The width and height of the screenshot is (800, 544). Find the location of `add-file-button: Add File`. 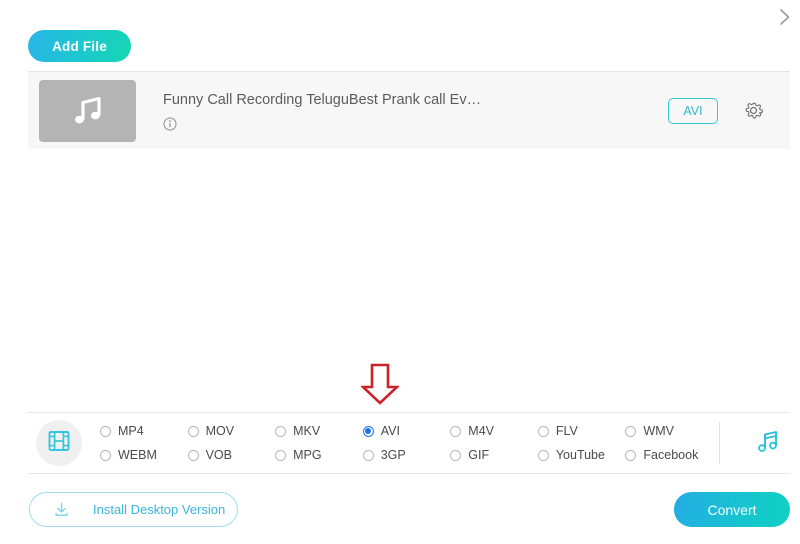

add-file-button: Add File is located at coordinates (79, 46).